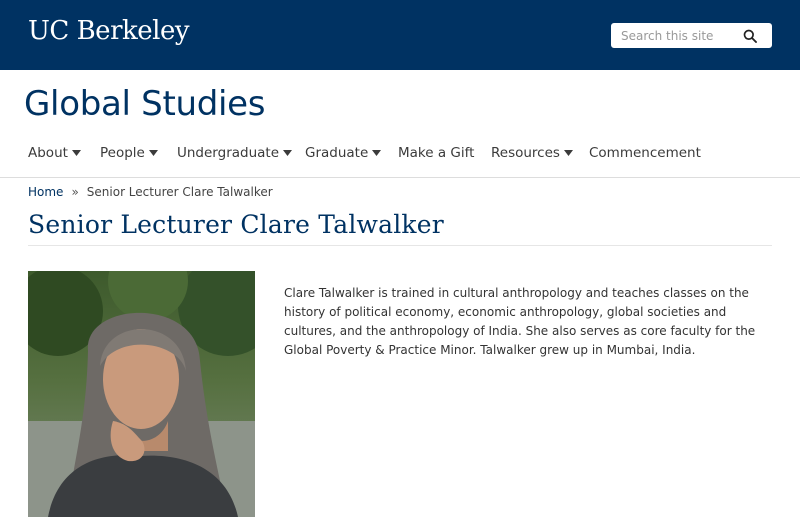  I want to click on nav-item-label: People, so click(122, 153).